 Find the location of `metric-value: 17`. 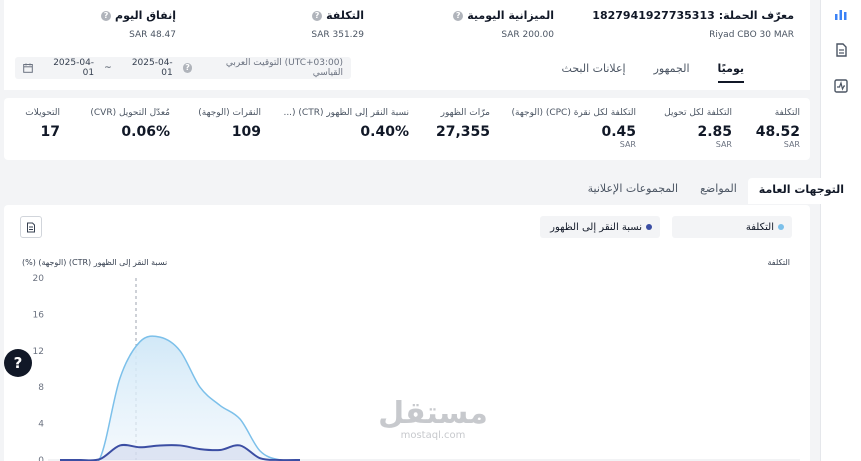

metric-value: 17 is located at coordinates (50, 132).